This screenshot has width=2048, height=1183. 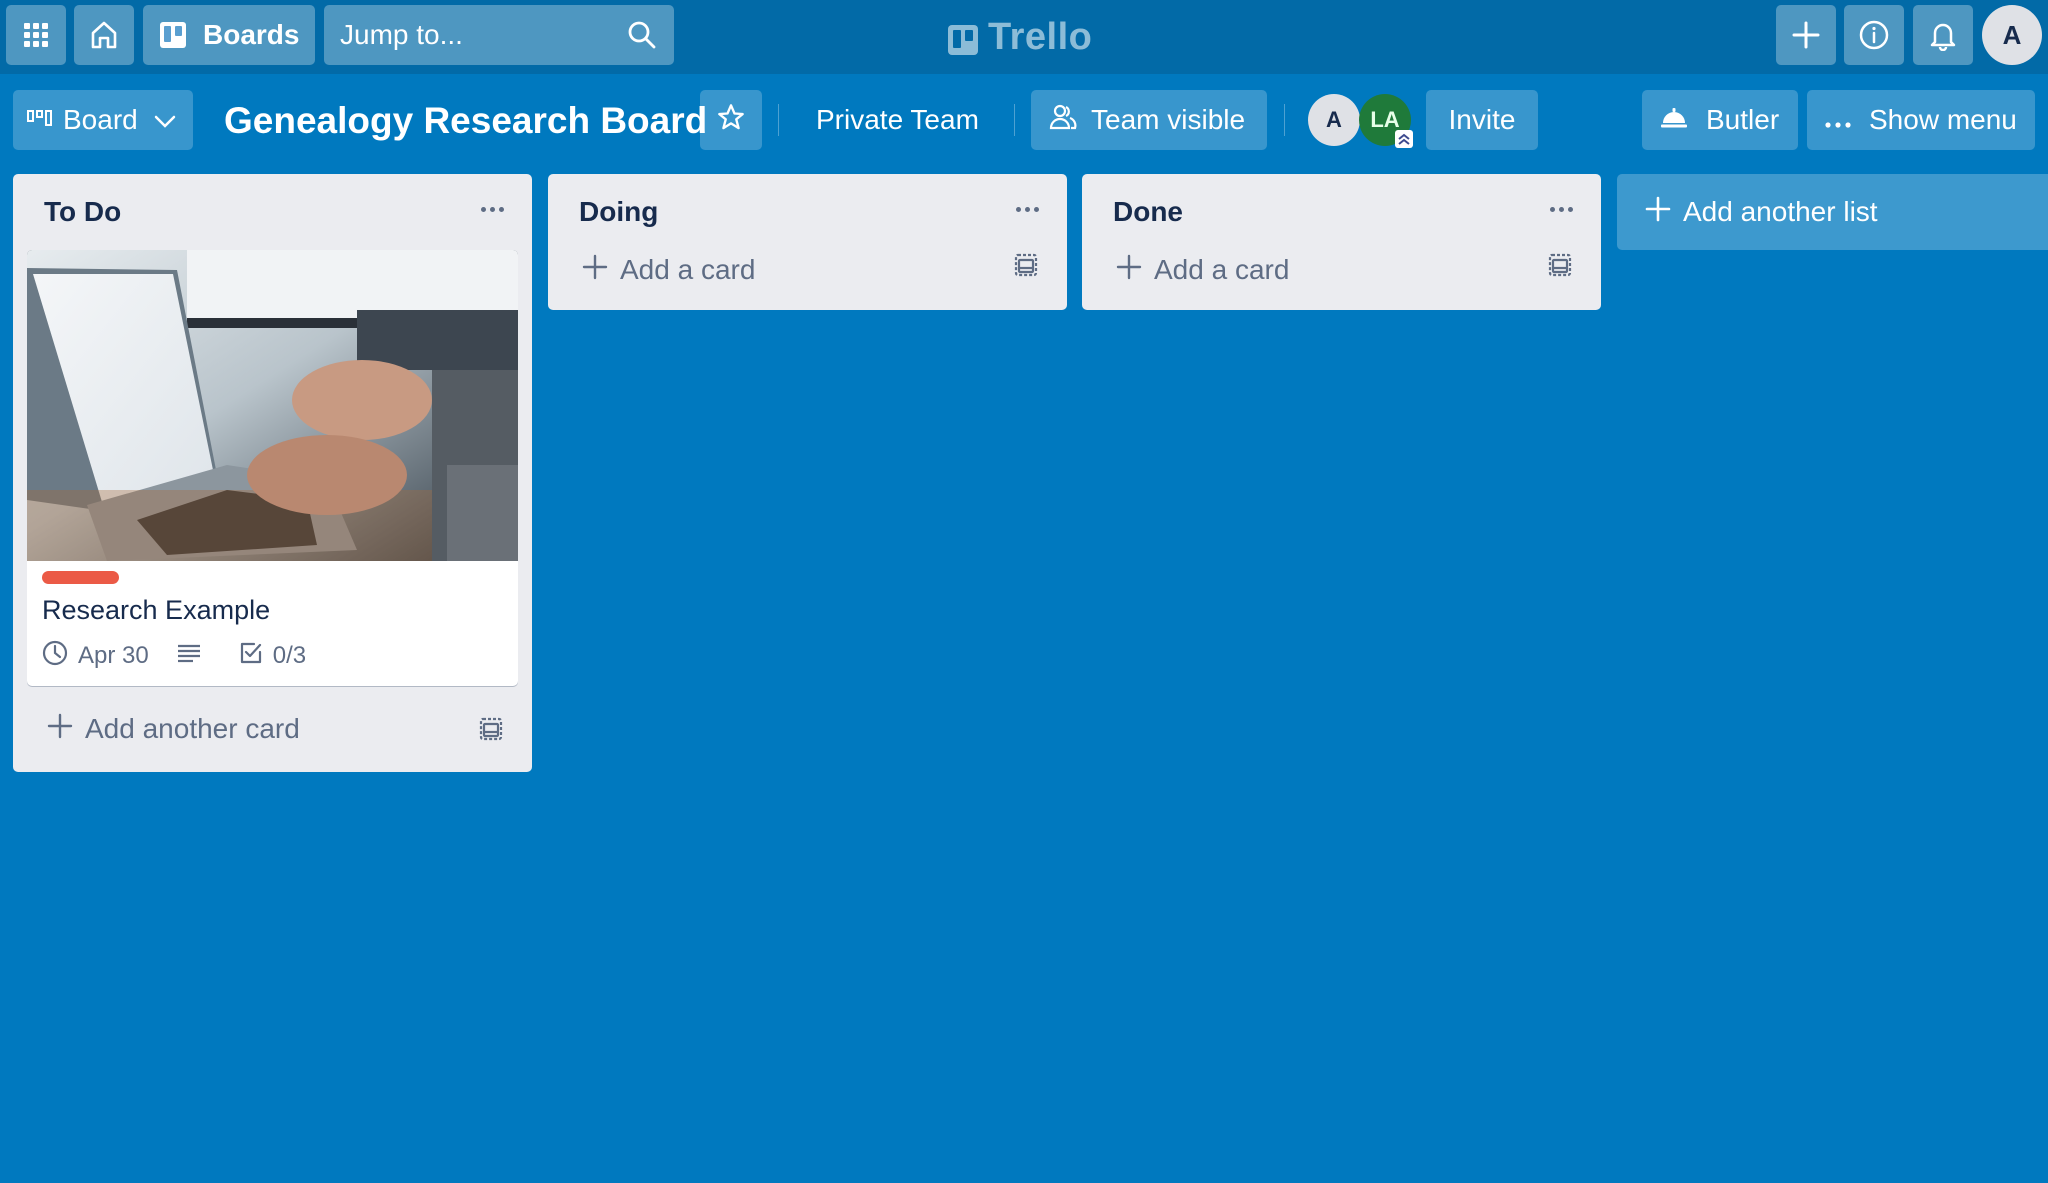 I want to click on list-header: Doing, so click(x=807, y=212).